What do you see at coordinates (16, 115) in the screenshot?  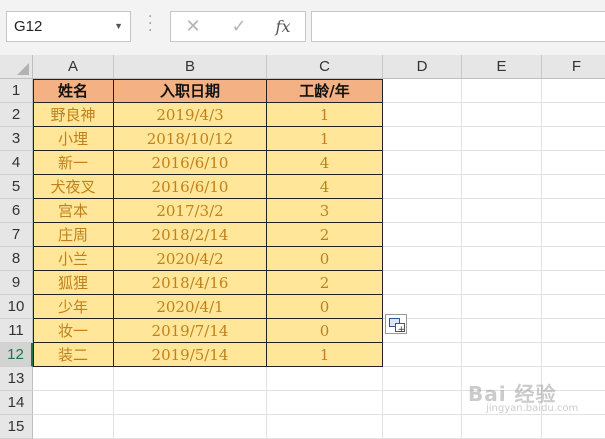 I see `row-header-2: 2` at bounding box center [16, 115].